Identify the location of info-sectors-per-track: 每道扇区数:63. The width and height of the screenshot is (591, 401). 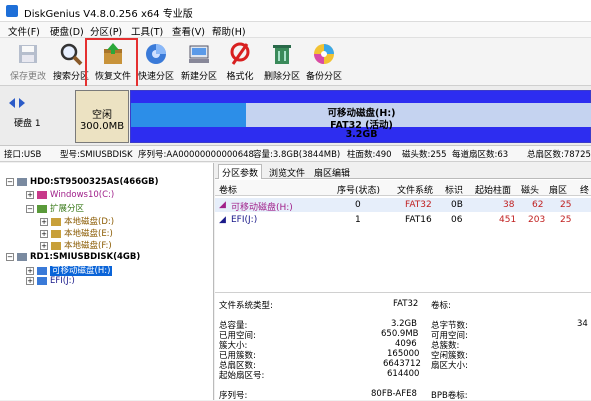
(480, 155).